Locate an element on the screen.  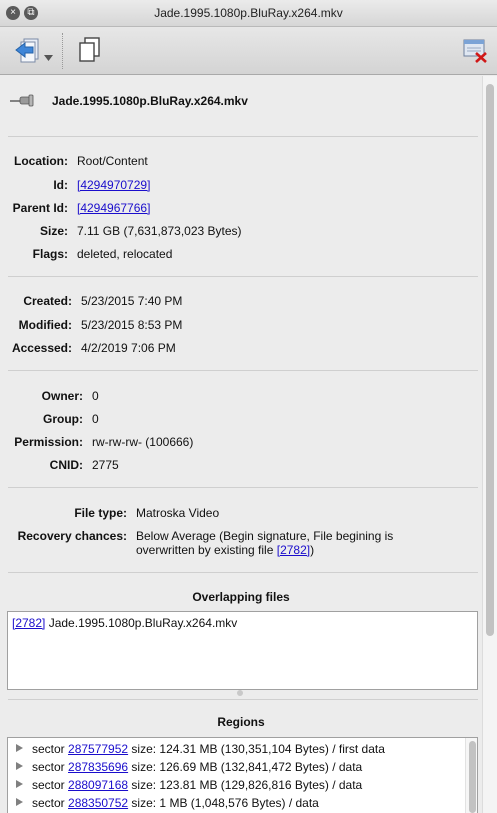
pin-icon is located at coordinates (23, 102).